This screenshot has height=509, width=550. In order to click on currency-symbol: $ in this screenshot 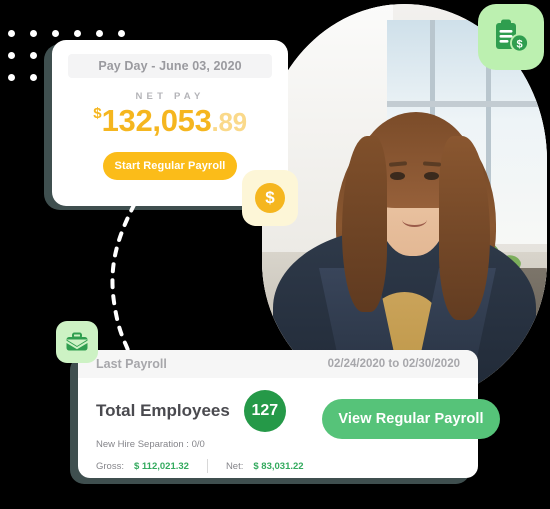, I will do `click(97, 113)`.